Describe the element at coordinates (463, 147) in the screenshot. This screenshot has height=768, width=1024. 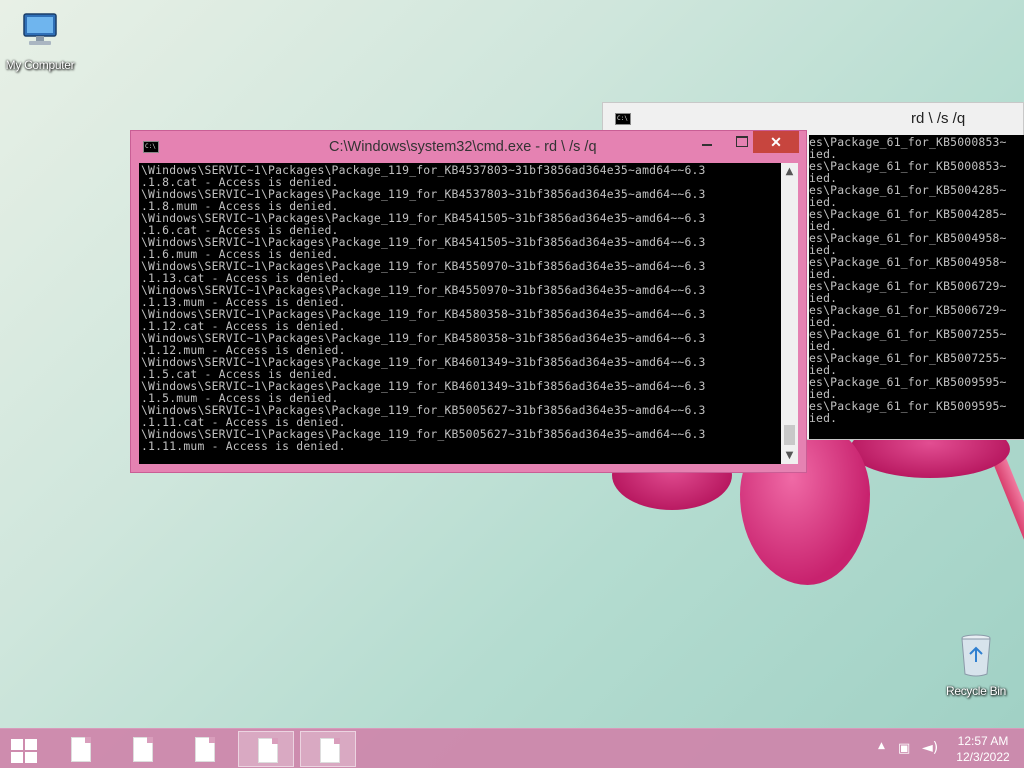
I see `window-title: C:\Windows\system32\cmd.exe - rd \ /s /q` at that location.